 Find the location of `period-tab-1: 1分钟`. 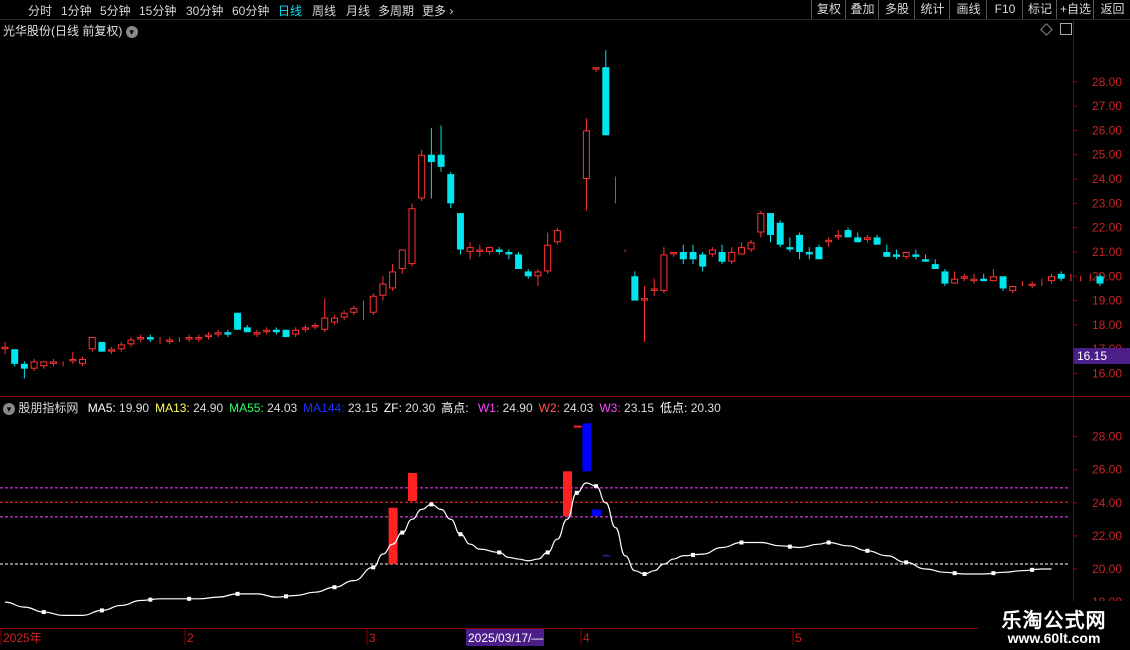

period-tab-1: 1分钟 is located at coordinates (76, 10).